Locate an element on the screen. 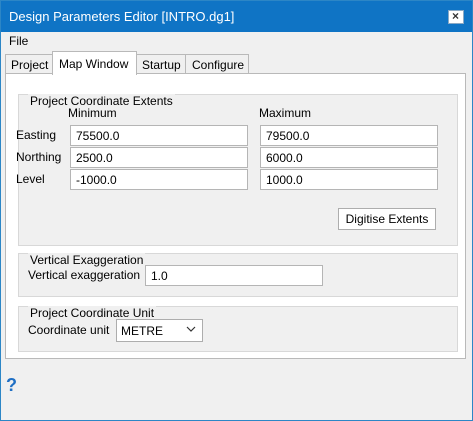 The width and height of the screenshot is (473, 421). close-button: × is located at coordinates (456, 16).